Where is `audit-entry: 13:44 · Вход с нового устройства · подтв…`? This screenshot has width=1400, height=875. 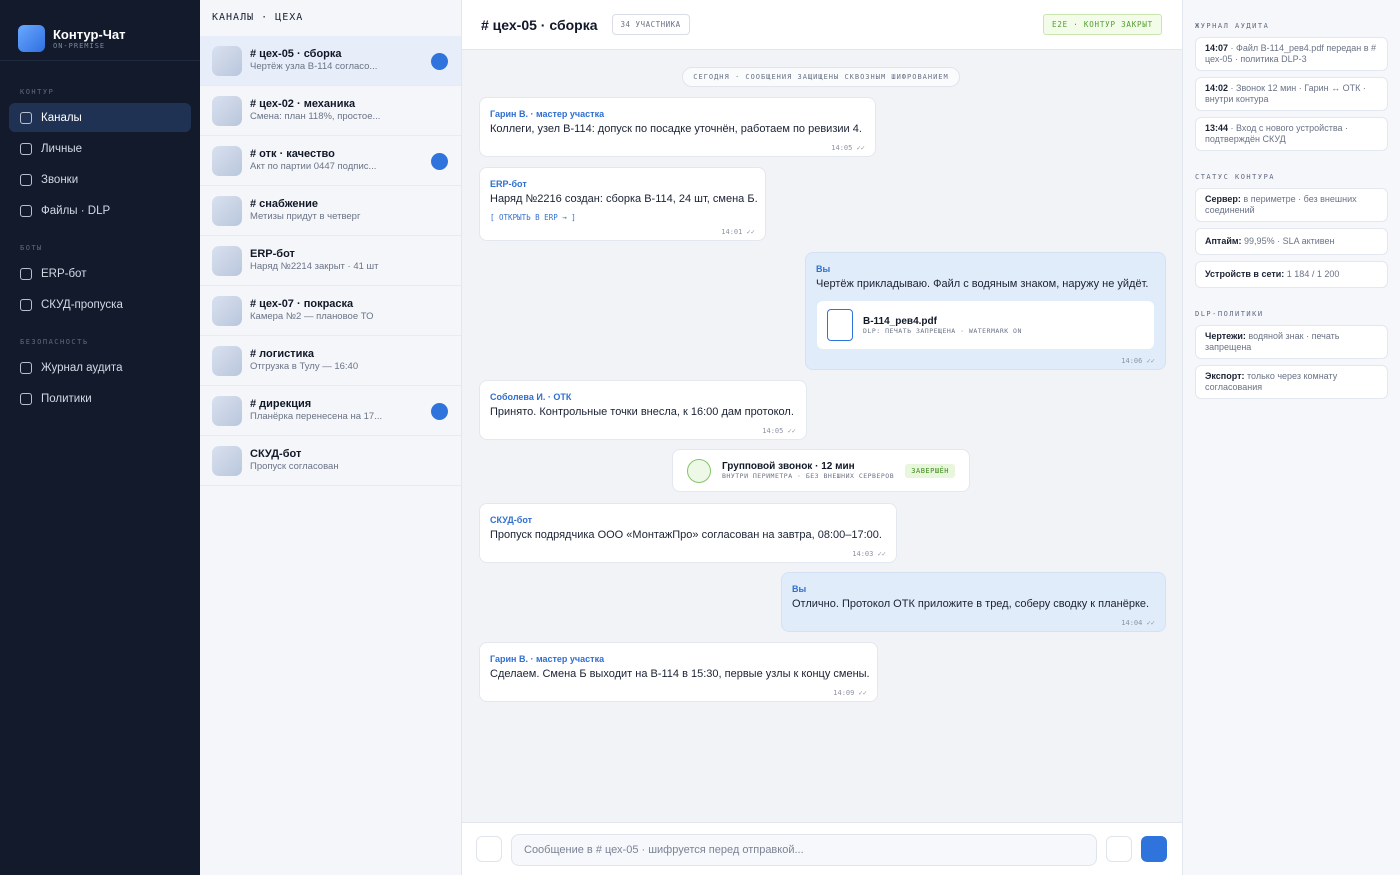
audit-entry: 13:44 · Вход с нового устройства · подтв… is located at coordinates (1291, 134).